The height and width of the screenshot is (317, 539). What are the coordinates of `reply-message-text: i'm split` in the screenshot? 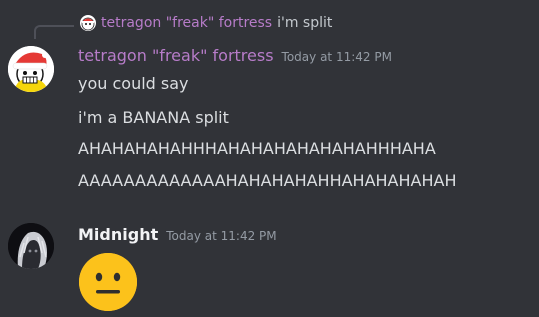 It's located at (304, 23).